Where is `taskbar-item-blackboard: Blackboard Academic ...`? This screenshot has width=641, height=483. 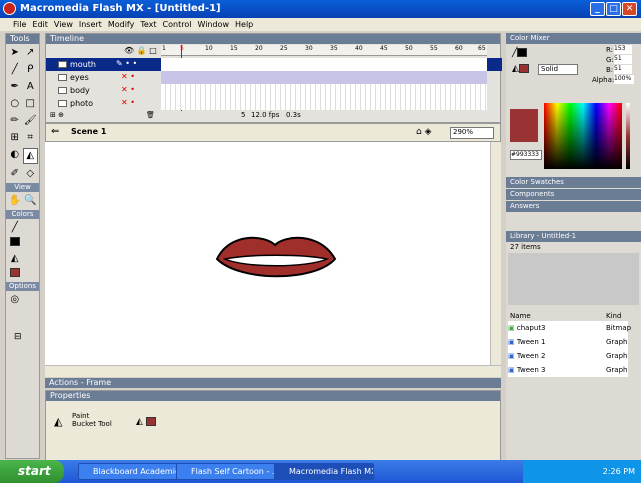
taskbar-item-blackboard: Blackboard Academic ... is located at coordinates (128, 471).